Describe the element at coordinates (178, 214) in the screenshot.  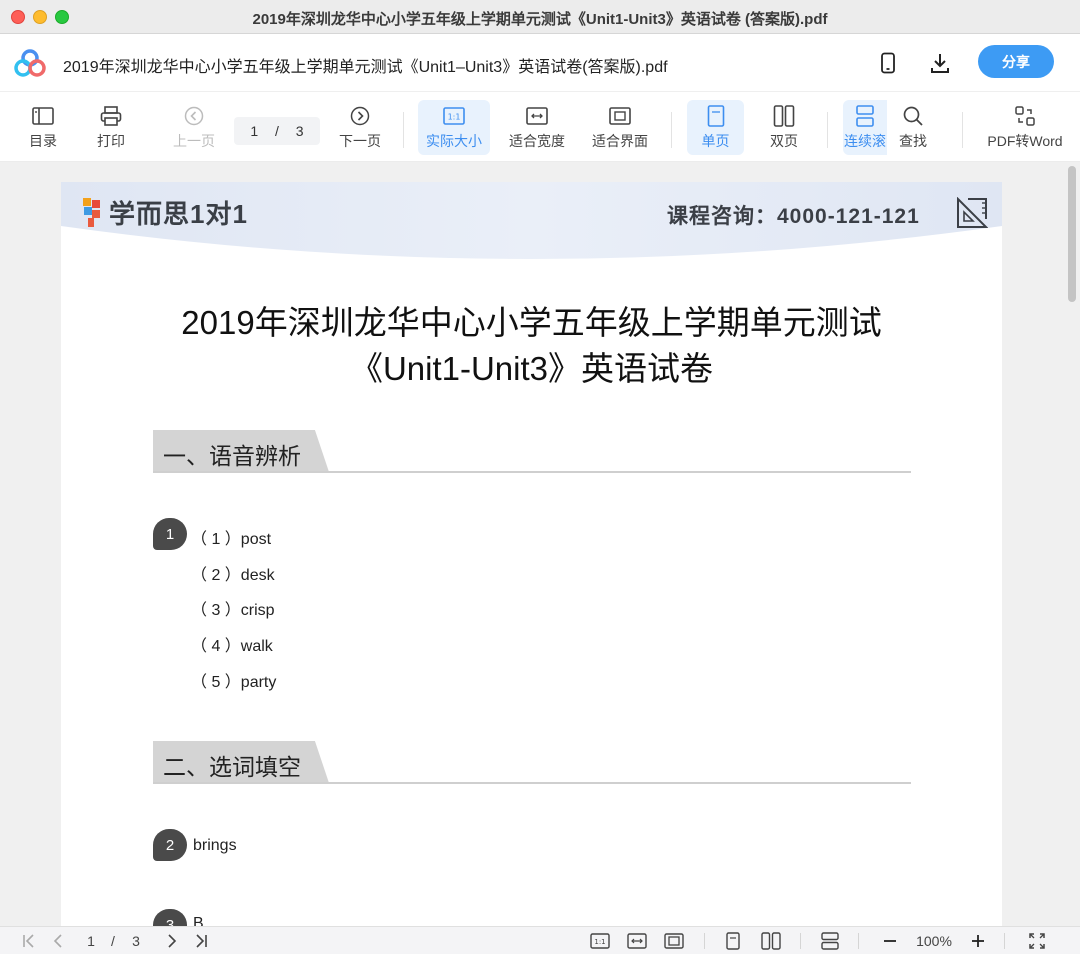
I see `brand-name: 学而思1对1` at that location.